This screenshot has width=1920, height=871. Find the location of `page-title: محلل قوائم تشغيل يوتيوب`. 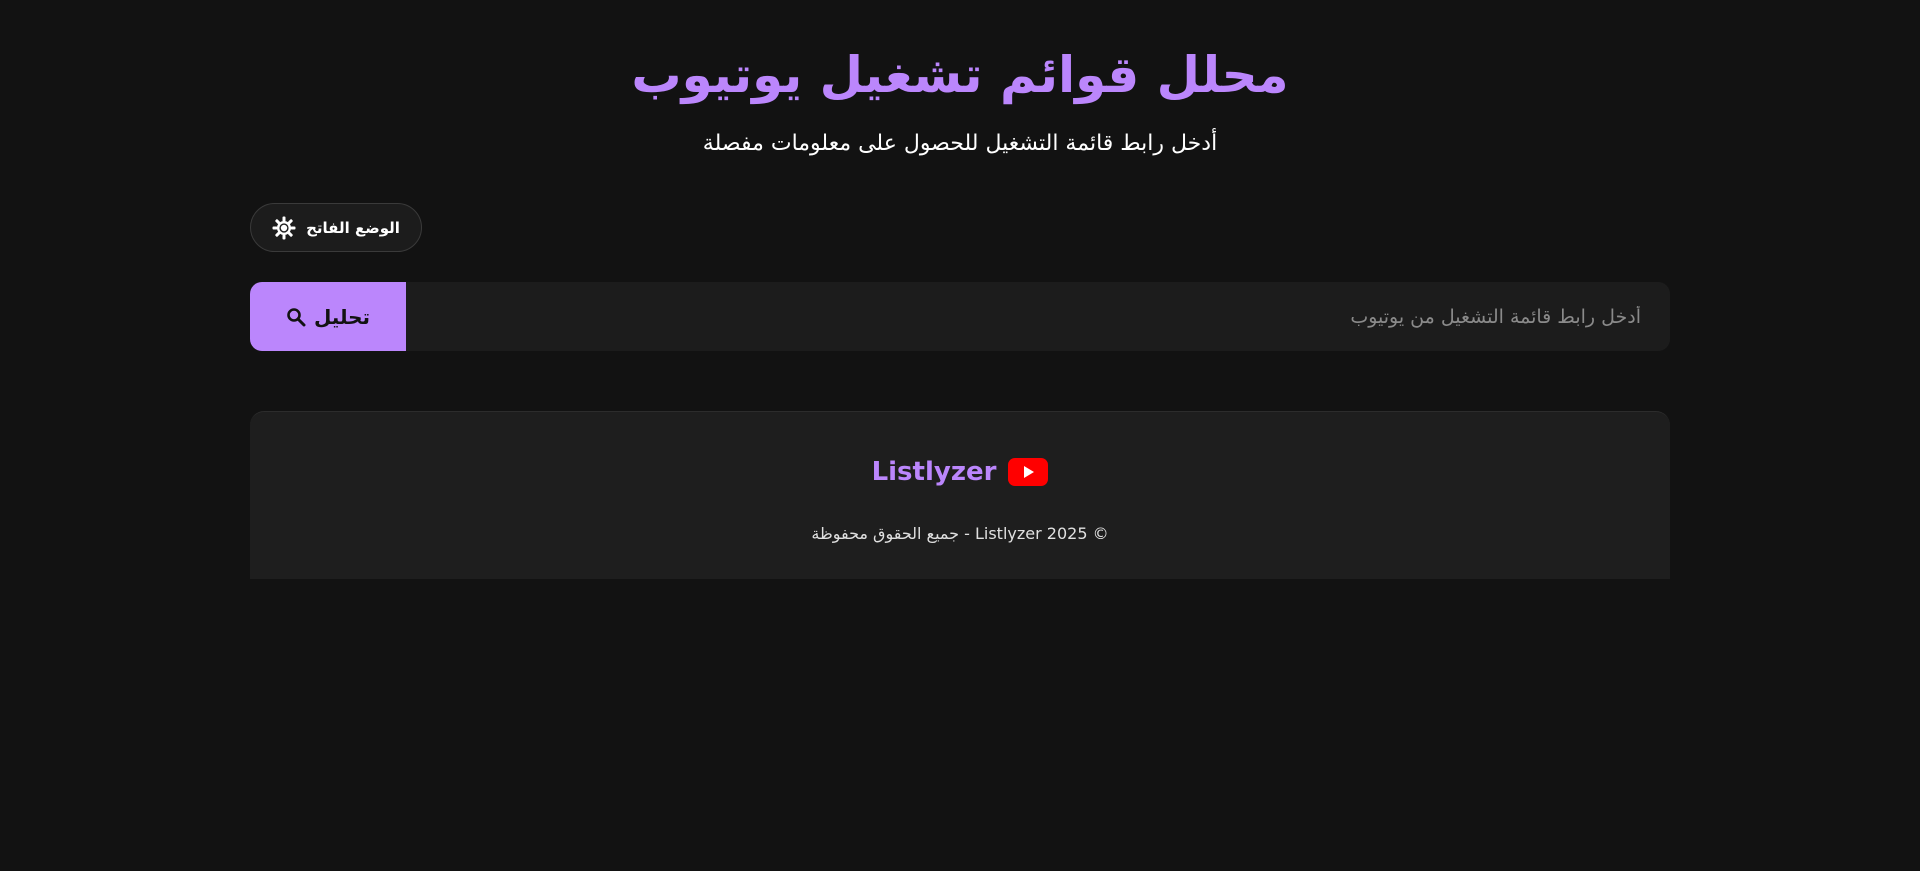

page-title: محلل قوائم تشغيل يوتيوب is located at coordinates (960, 75).